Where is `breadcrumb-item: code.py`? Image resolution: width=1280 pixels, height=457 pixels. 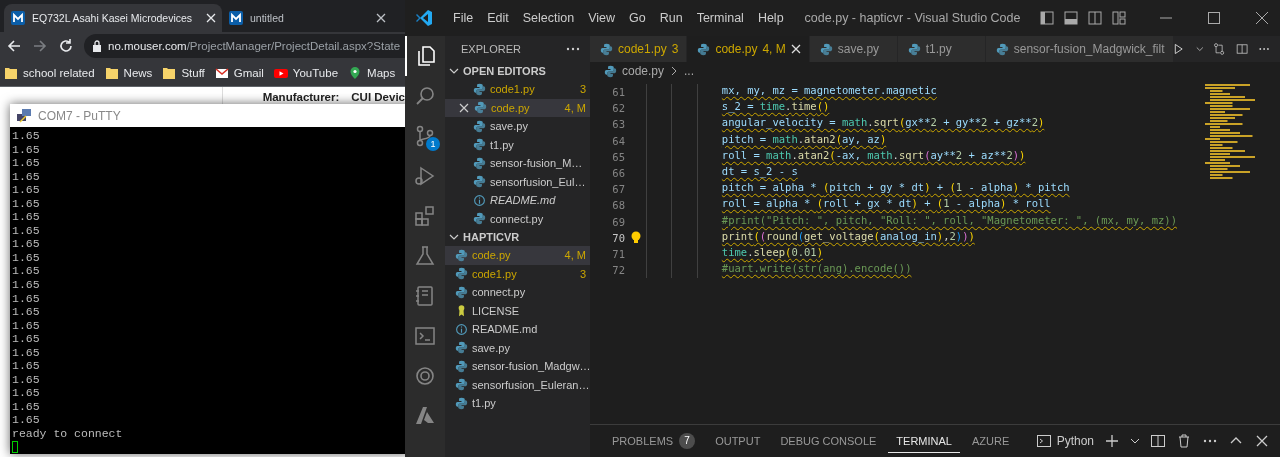
breadcrumb-item: code.py is located at coordinates (643, 71).